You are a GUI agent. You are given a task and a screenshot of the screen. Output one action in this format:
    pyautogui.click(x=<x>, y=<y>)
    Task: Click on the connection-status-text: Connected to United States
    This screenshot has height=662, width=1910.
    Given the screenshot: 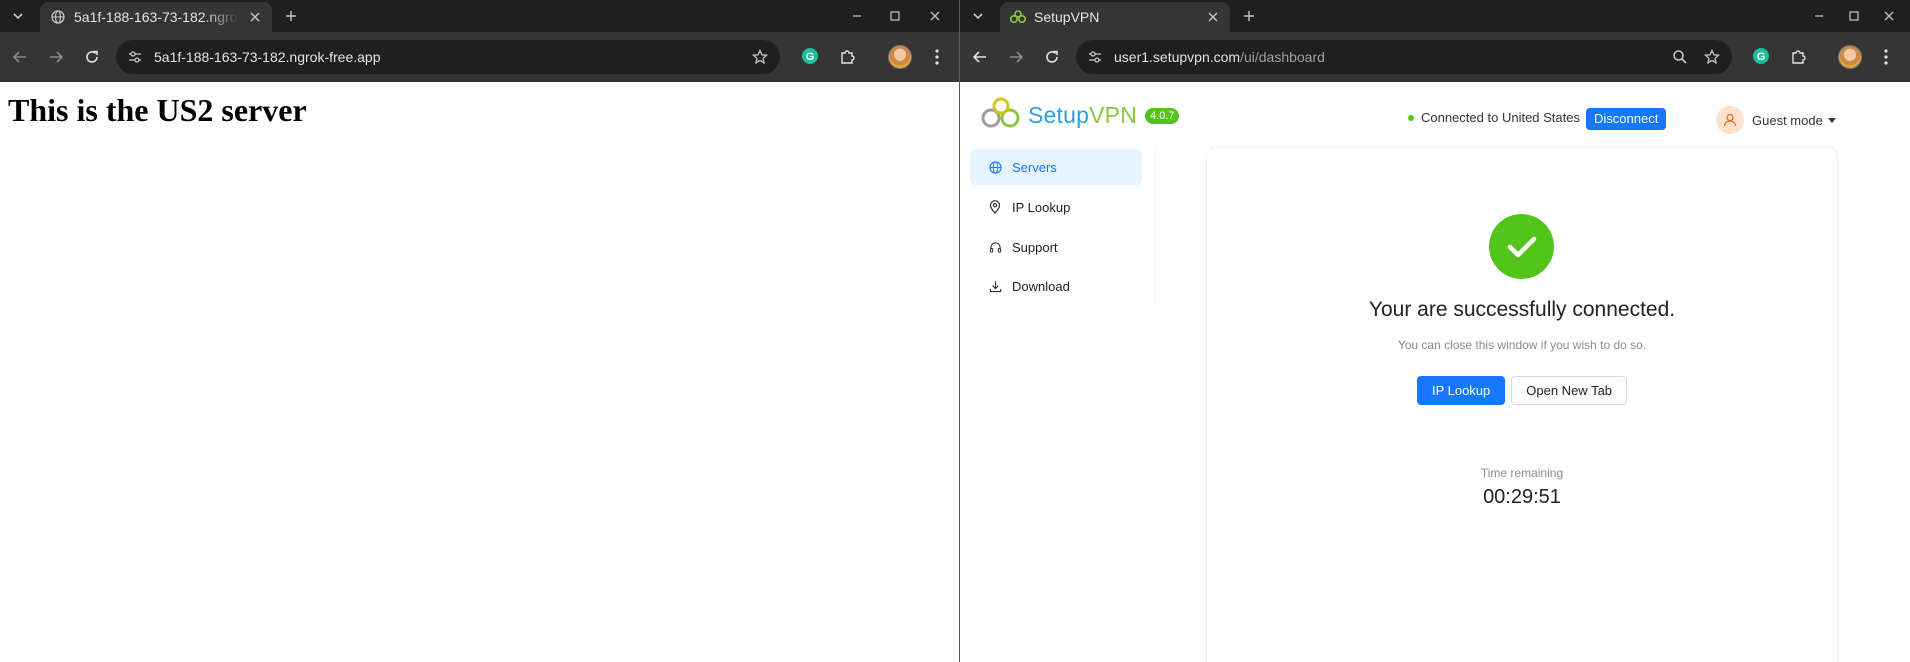 What is the action you would take?
    pyautogui.click(x=1500, y=117)
    